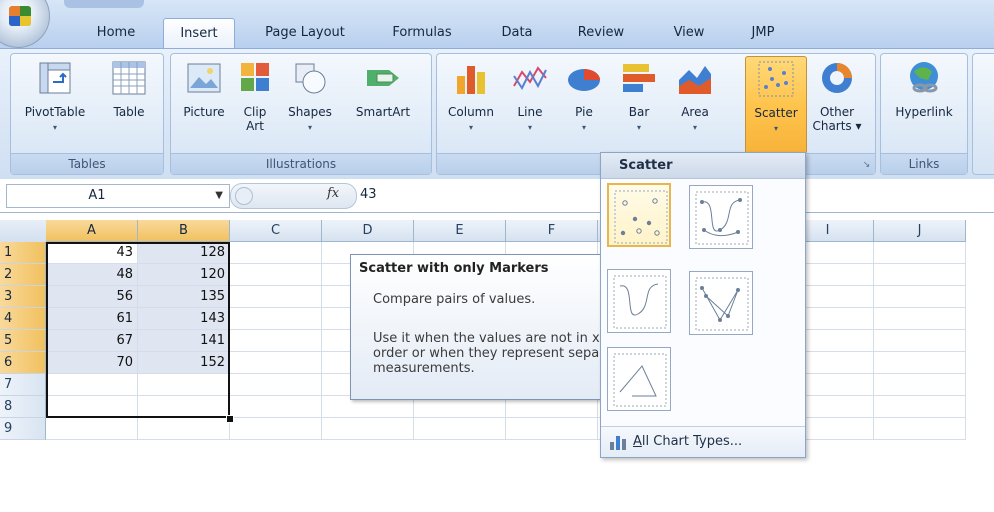 The height and width of the screenshot is (512, 994). Describe the element at coordinates (517, 33) in the screenshot. I see `tab-data: Data` at that location.